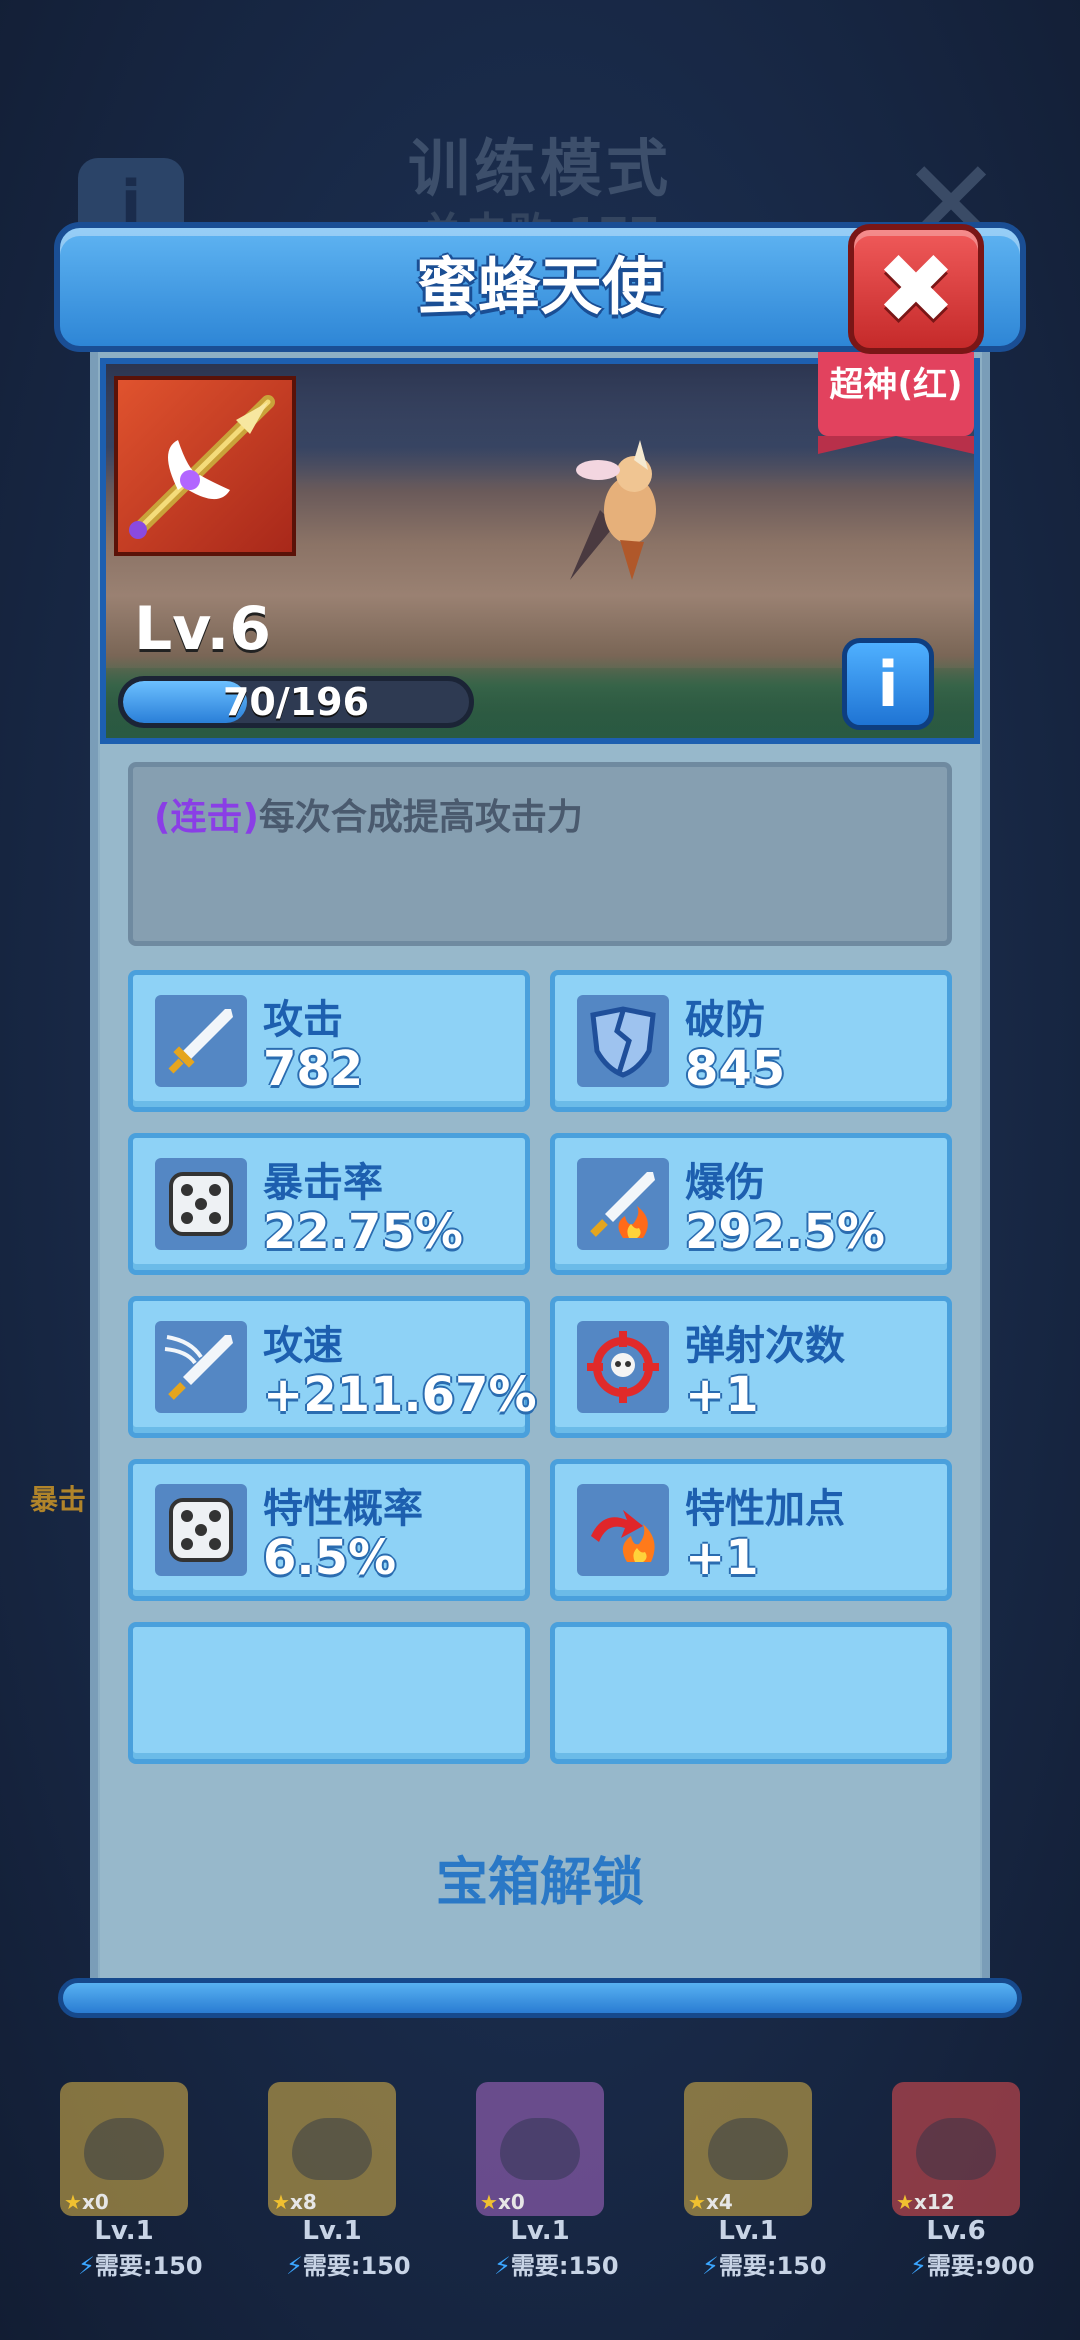 The image size is (1080, 2340). What do you see at coordinates (323, 1183) in the screenshot?
I see `stat-label: 暴击率` at bounding box center [323, 1183].